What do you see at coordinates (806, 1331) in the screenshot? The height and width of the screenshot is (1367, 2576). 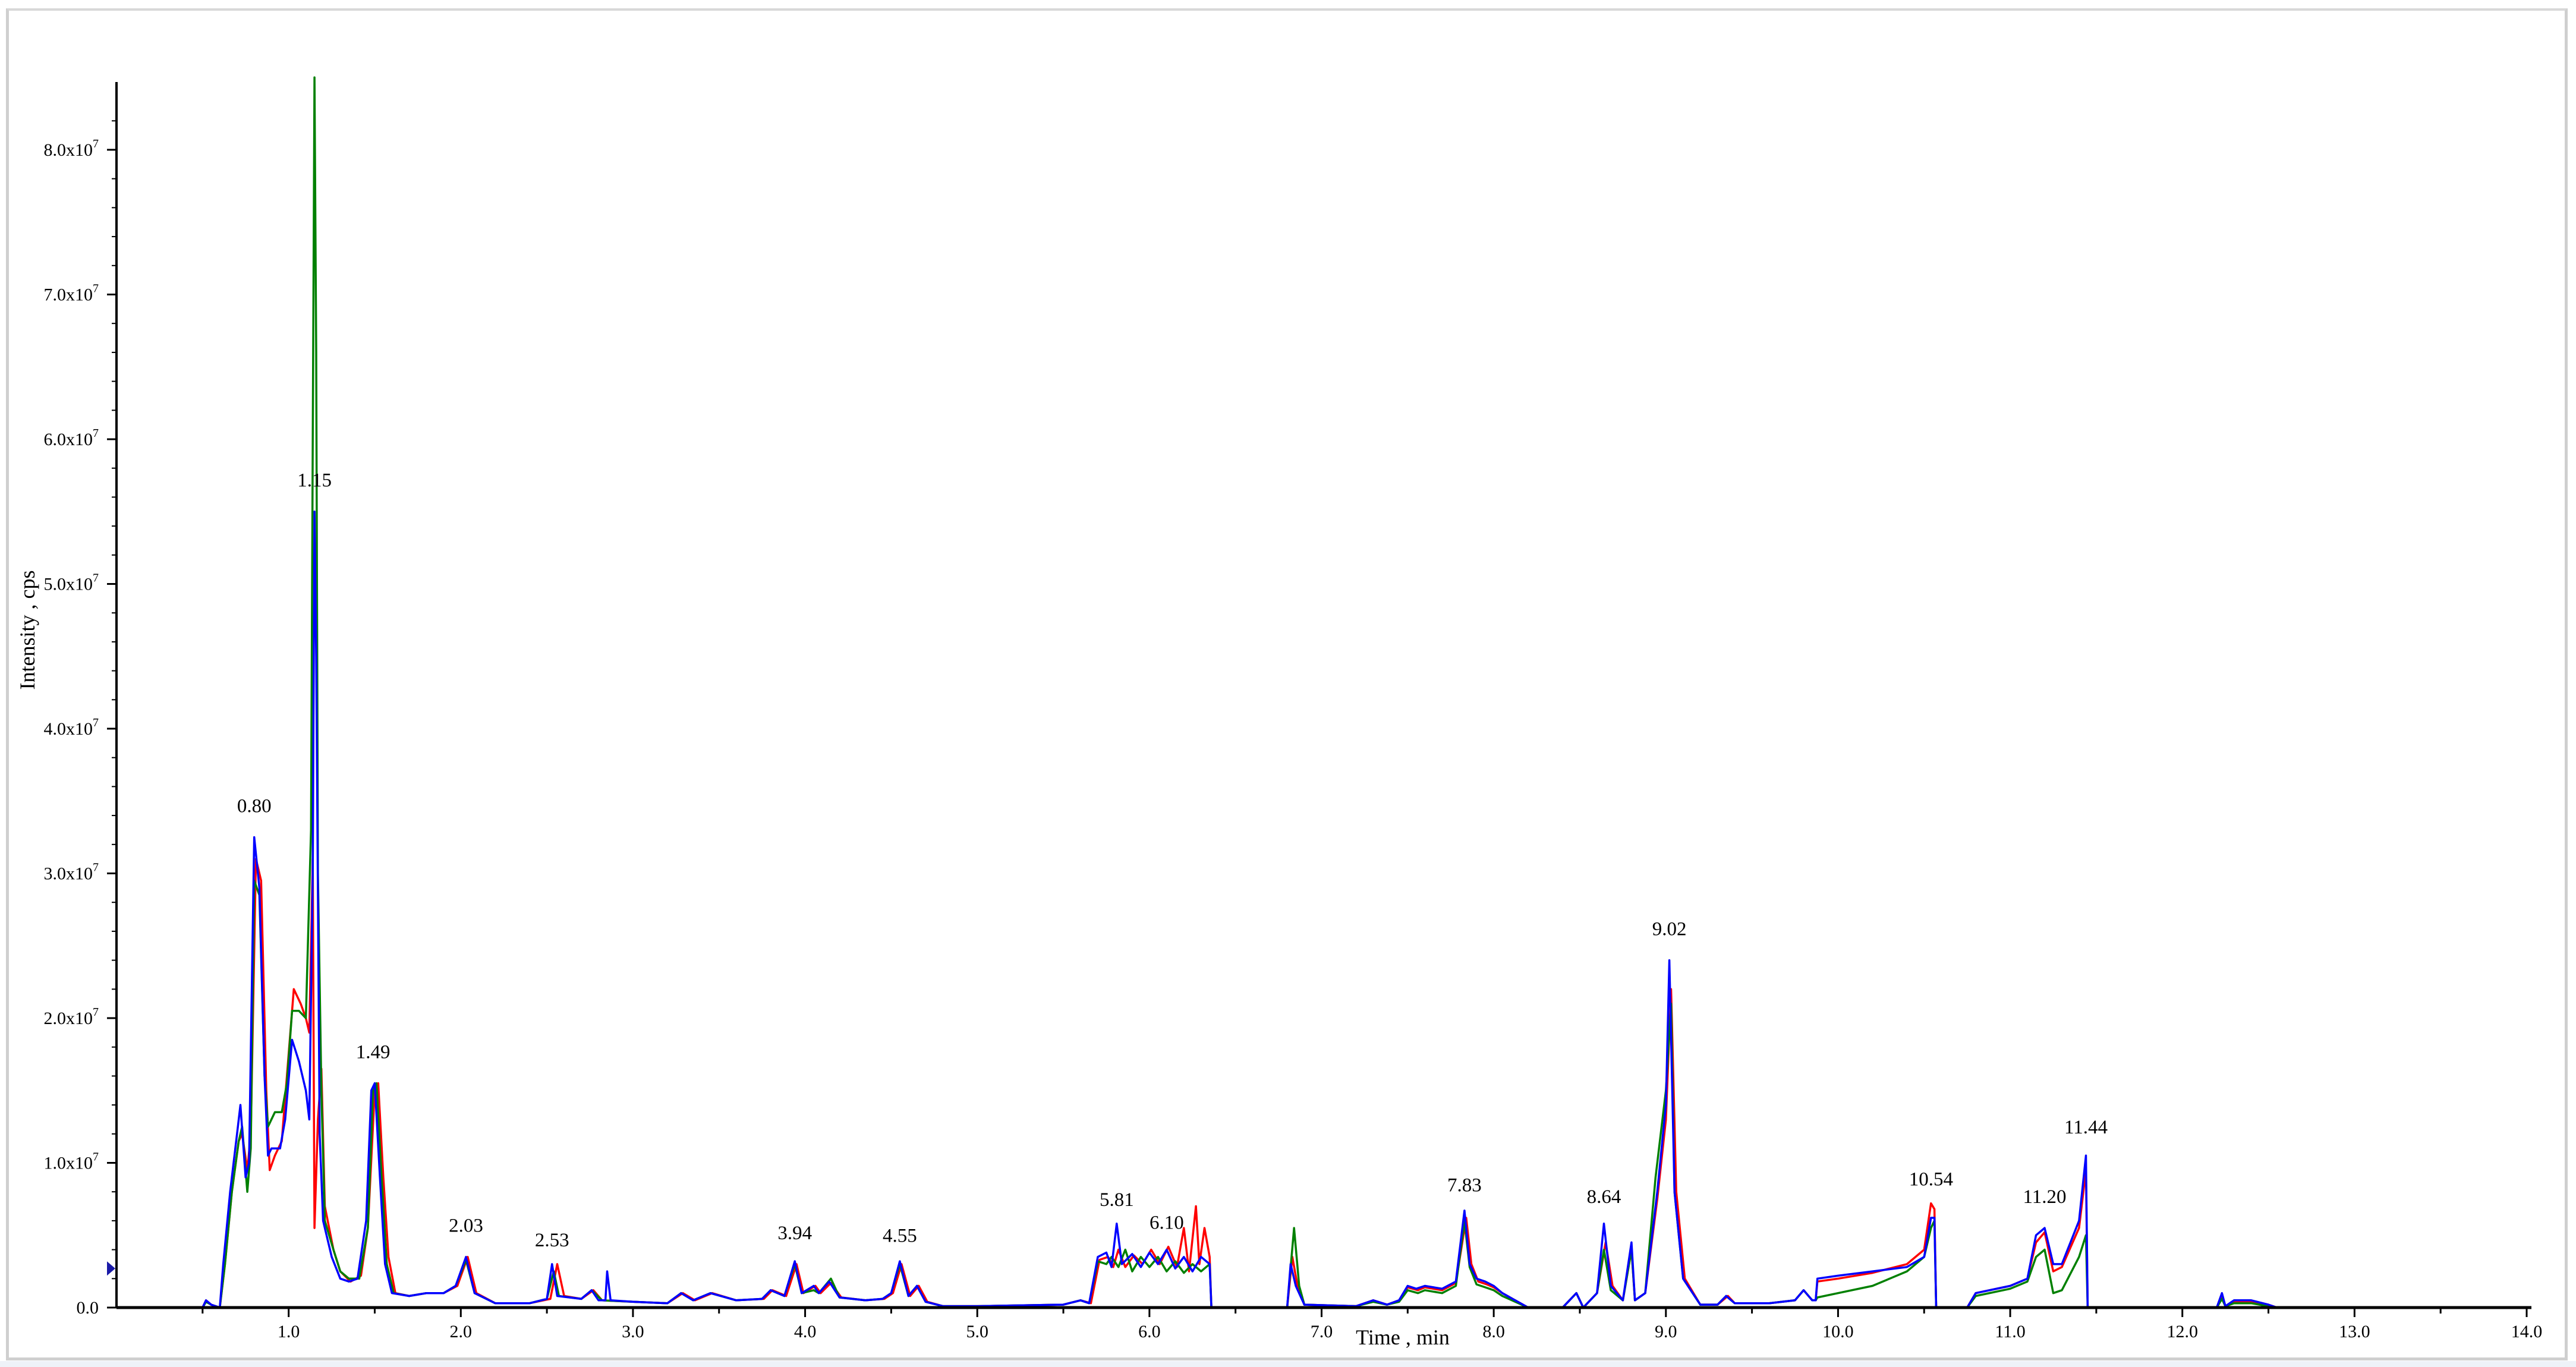 I see `x-tick-label: 4.0` at bounding box center [806, 1331].